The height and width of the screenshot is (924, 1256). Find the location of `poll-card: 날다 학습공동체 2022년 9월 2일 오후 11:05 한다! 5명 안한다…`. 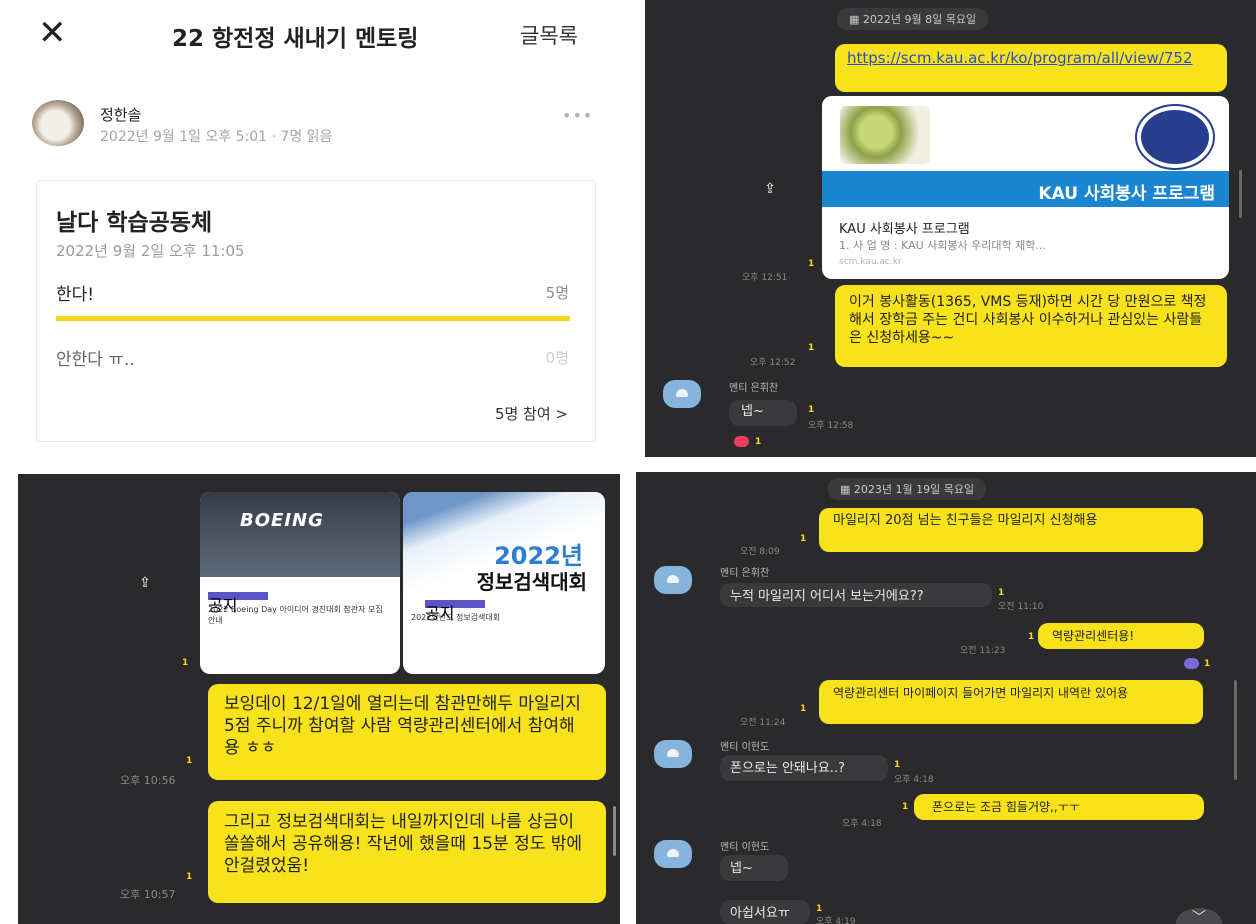

poll-card: 날다 학습공동체 2022년 9월 2일 오후 11:05 한다! 5명 안한다… is located at coordinates (316, 311).